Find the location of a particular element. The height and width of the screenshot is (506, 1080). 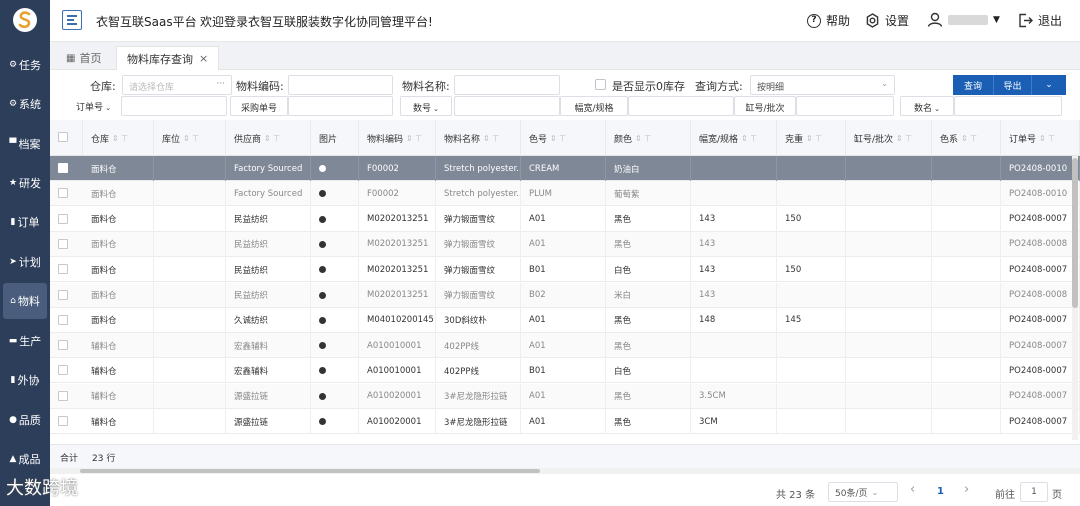

query-mode-select: 按明细 ⌄ is located at coordinates (822, 85).